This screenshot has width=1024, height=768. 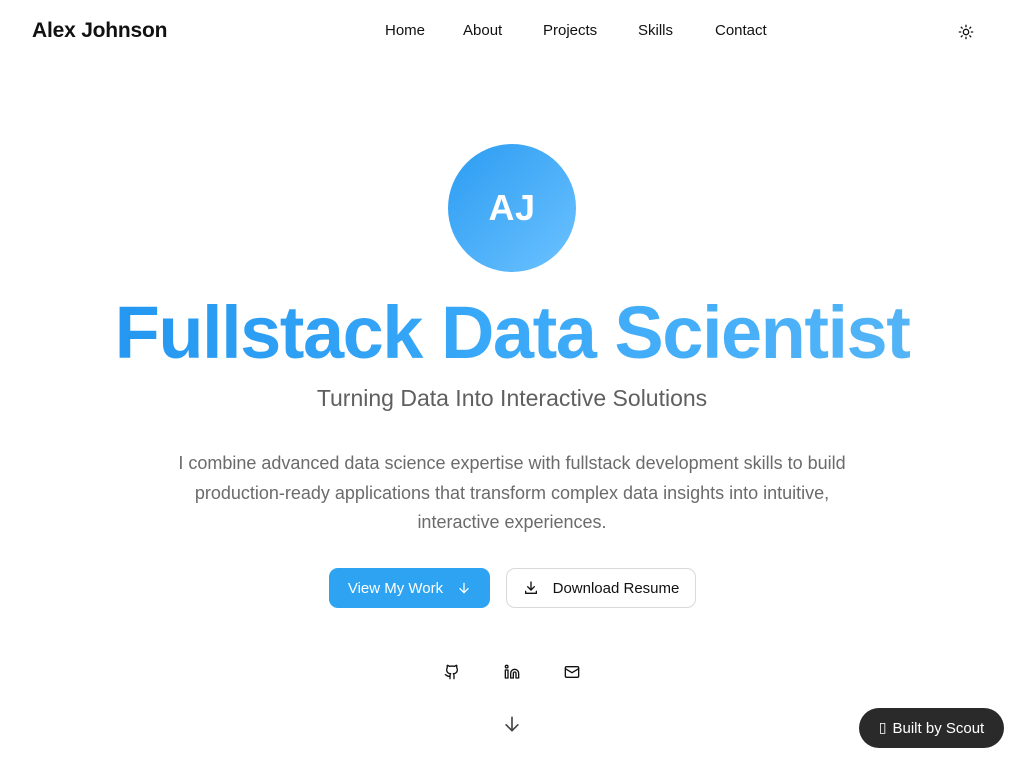 I want to click on email-link, so click(x=572, y=672).